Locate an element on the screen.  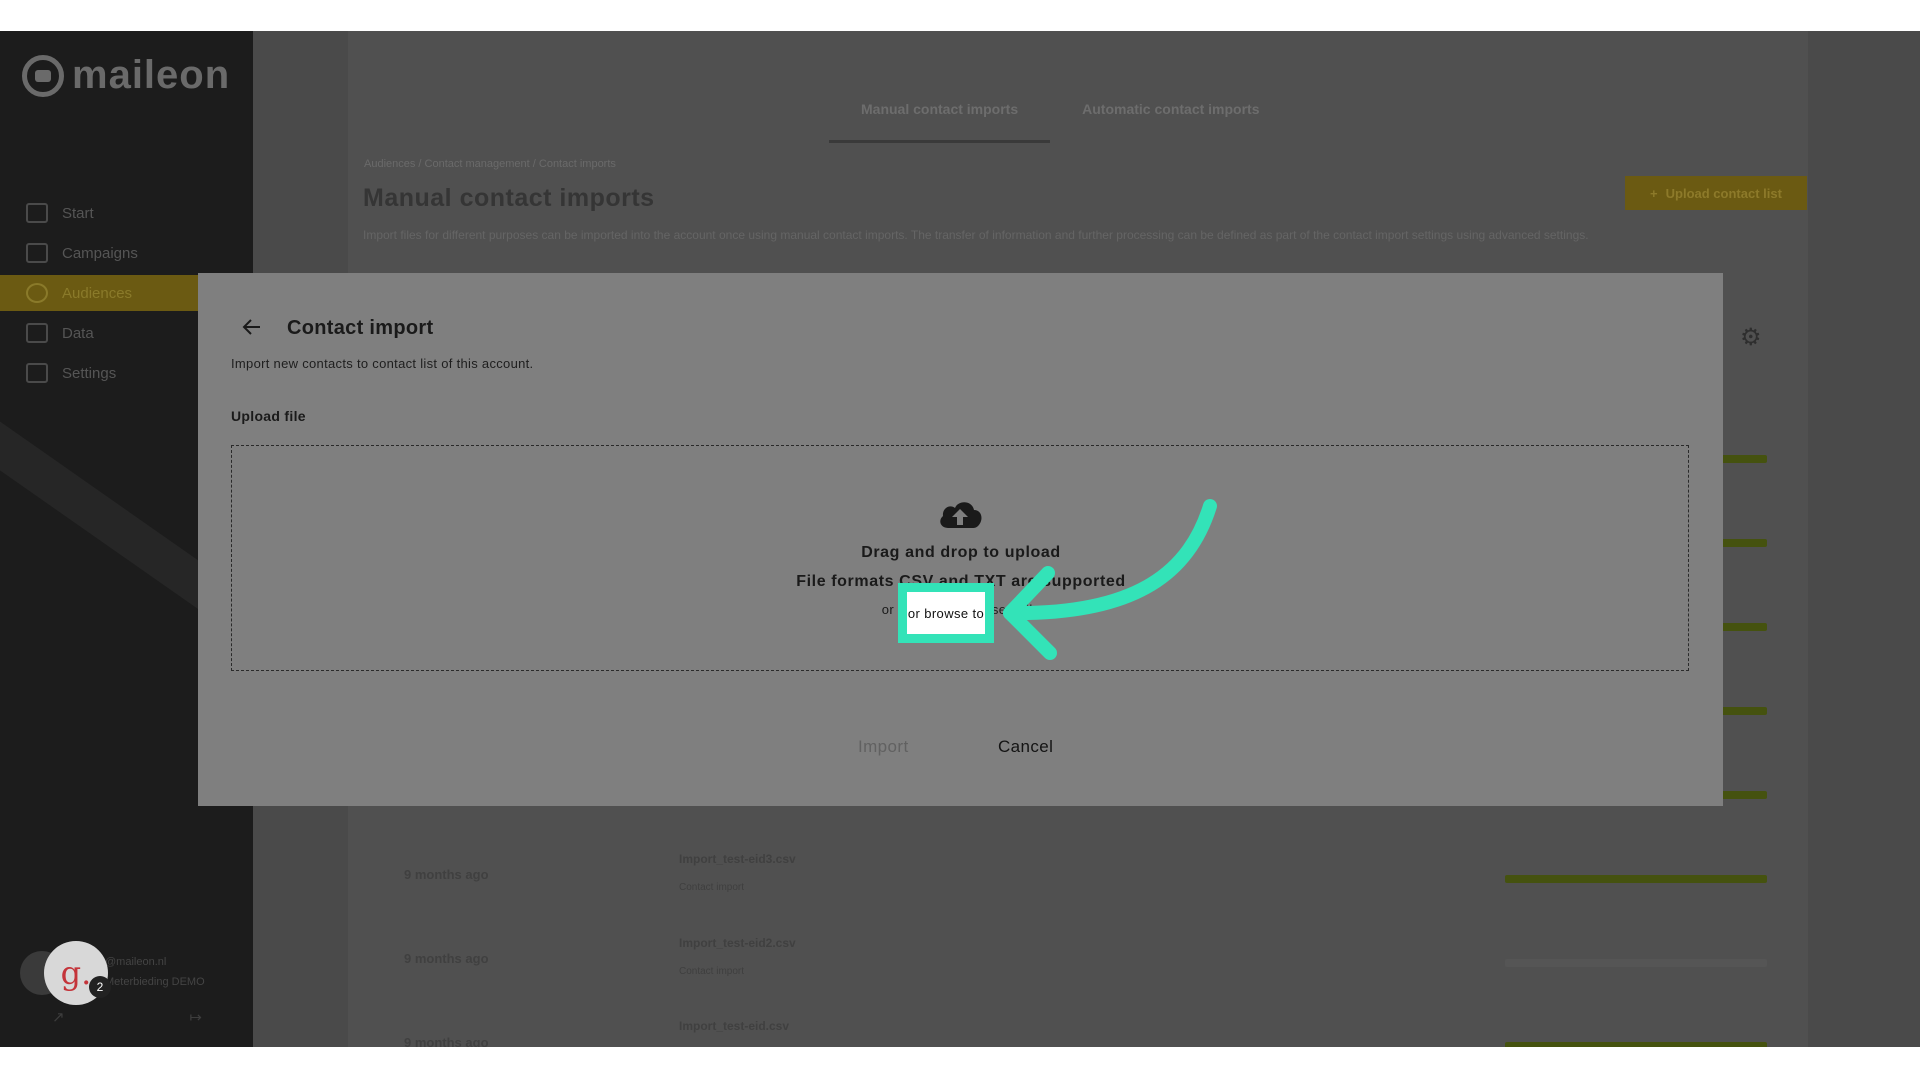
browse-link-label: or browse to is located at coordinates (946, 613).